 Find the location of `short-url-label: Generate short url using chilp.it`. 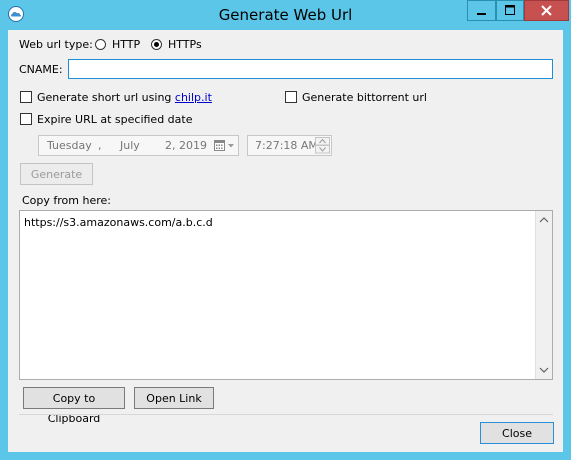

short-url-label: Generate short url using chilp.it is located at coordinates (124, 97).